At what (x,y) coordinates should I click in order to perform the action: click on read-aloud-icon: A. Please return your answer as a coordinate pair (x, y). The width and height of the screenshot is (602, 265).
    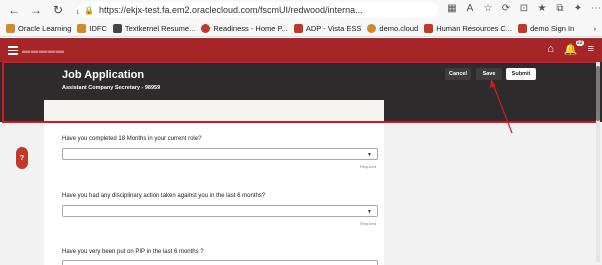
    Looking at the image, I should click on (470, 8).